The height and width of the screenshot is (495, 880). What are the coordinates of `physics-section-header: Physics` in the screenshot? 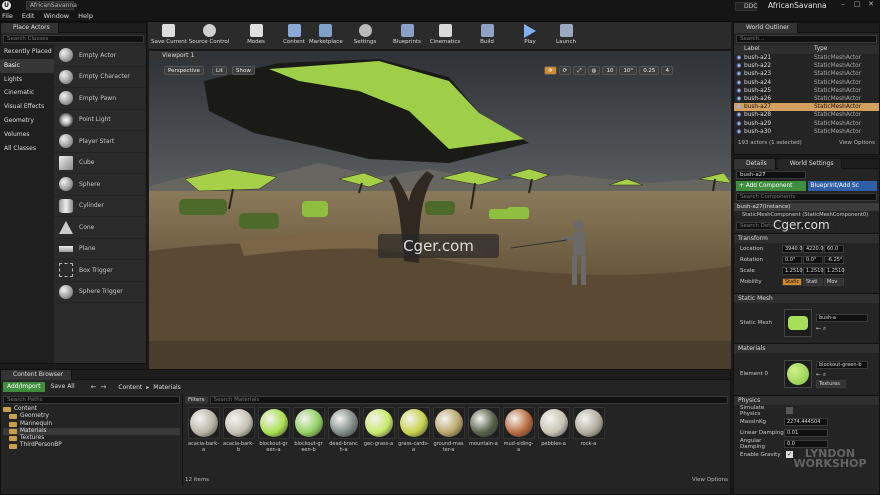 It's located at (806, 400).